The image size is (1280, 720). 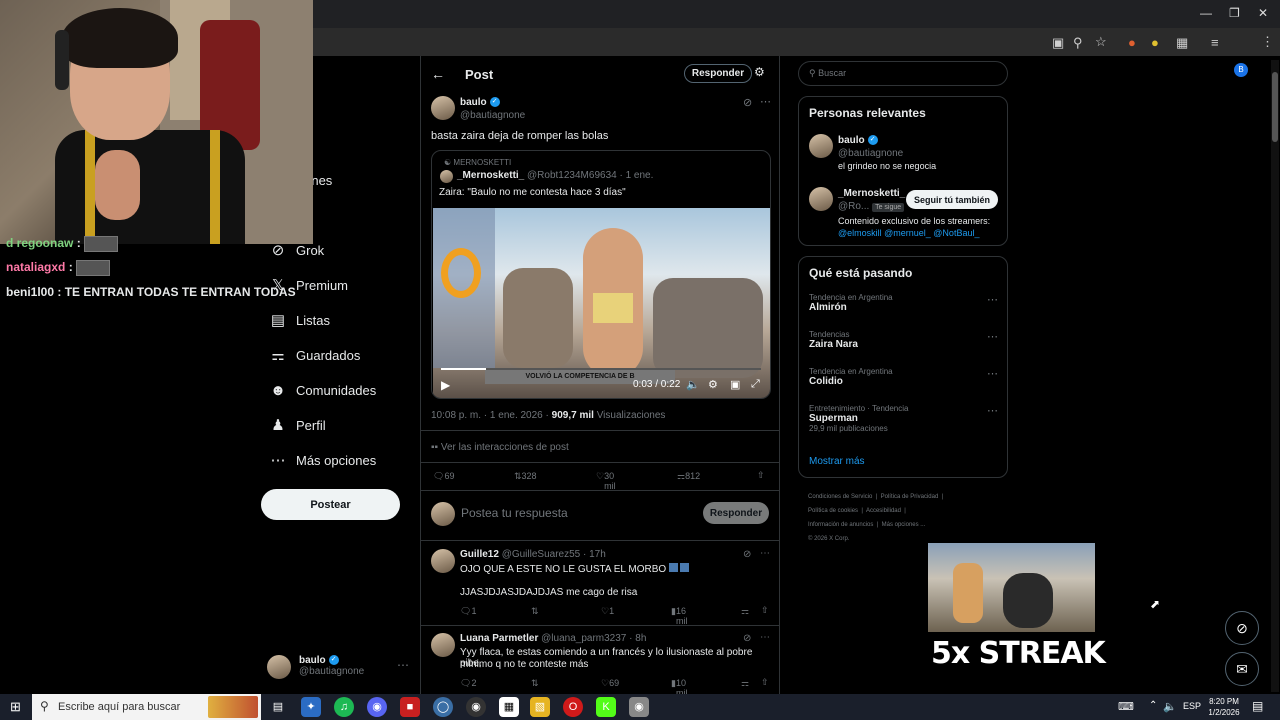 What do you see at coordinates (1132, 42) in the screenshot?
I see `extension-icon: ●` at bounding box center [1132, 42].